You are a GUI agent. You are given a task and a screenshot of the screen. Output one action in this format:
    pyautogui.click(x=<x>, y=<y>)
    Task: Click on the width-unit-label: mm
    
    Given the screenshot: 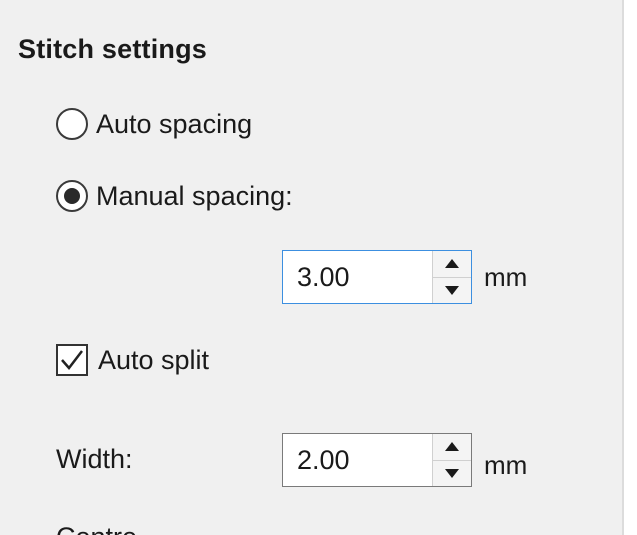 What is the action you would take?
    pyautogui.click(x=506, y=465)
    